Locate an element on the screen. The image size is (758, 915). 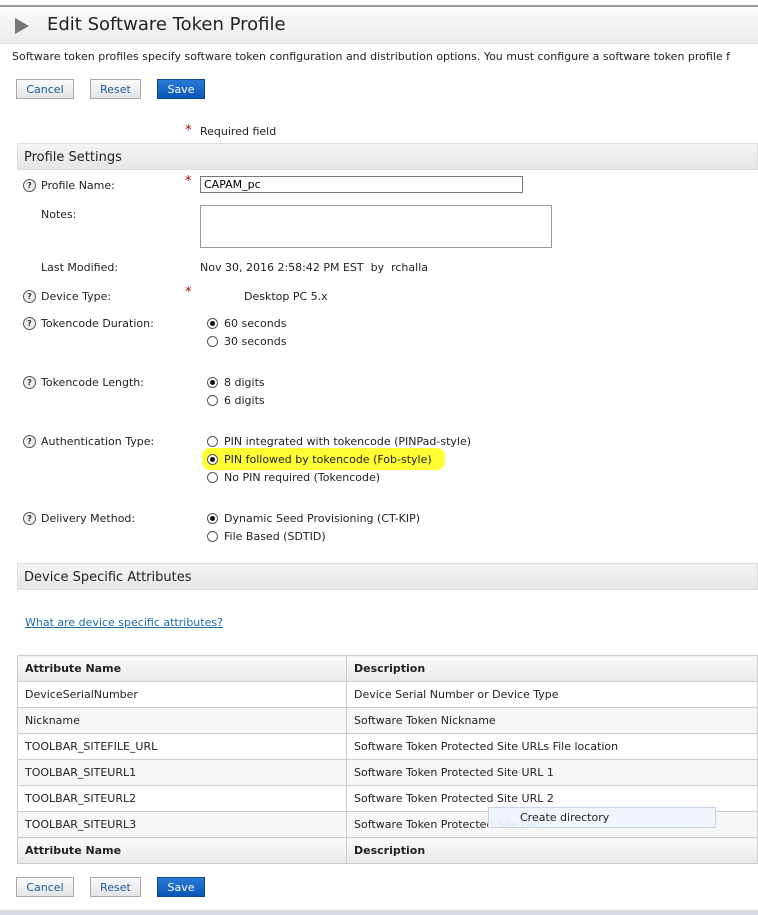
notes-textarea is located at coordinates (376, 226).